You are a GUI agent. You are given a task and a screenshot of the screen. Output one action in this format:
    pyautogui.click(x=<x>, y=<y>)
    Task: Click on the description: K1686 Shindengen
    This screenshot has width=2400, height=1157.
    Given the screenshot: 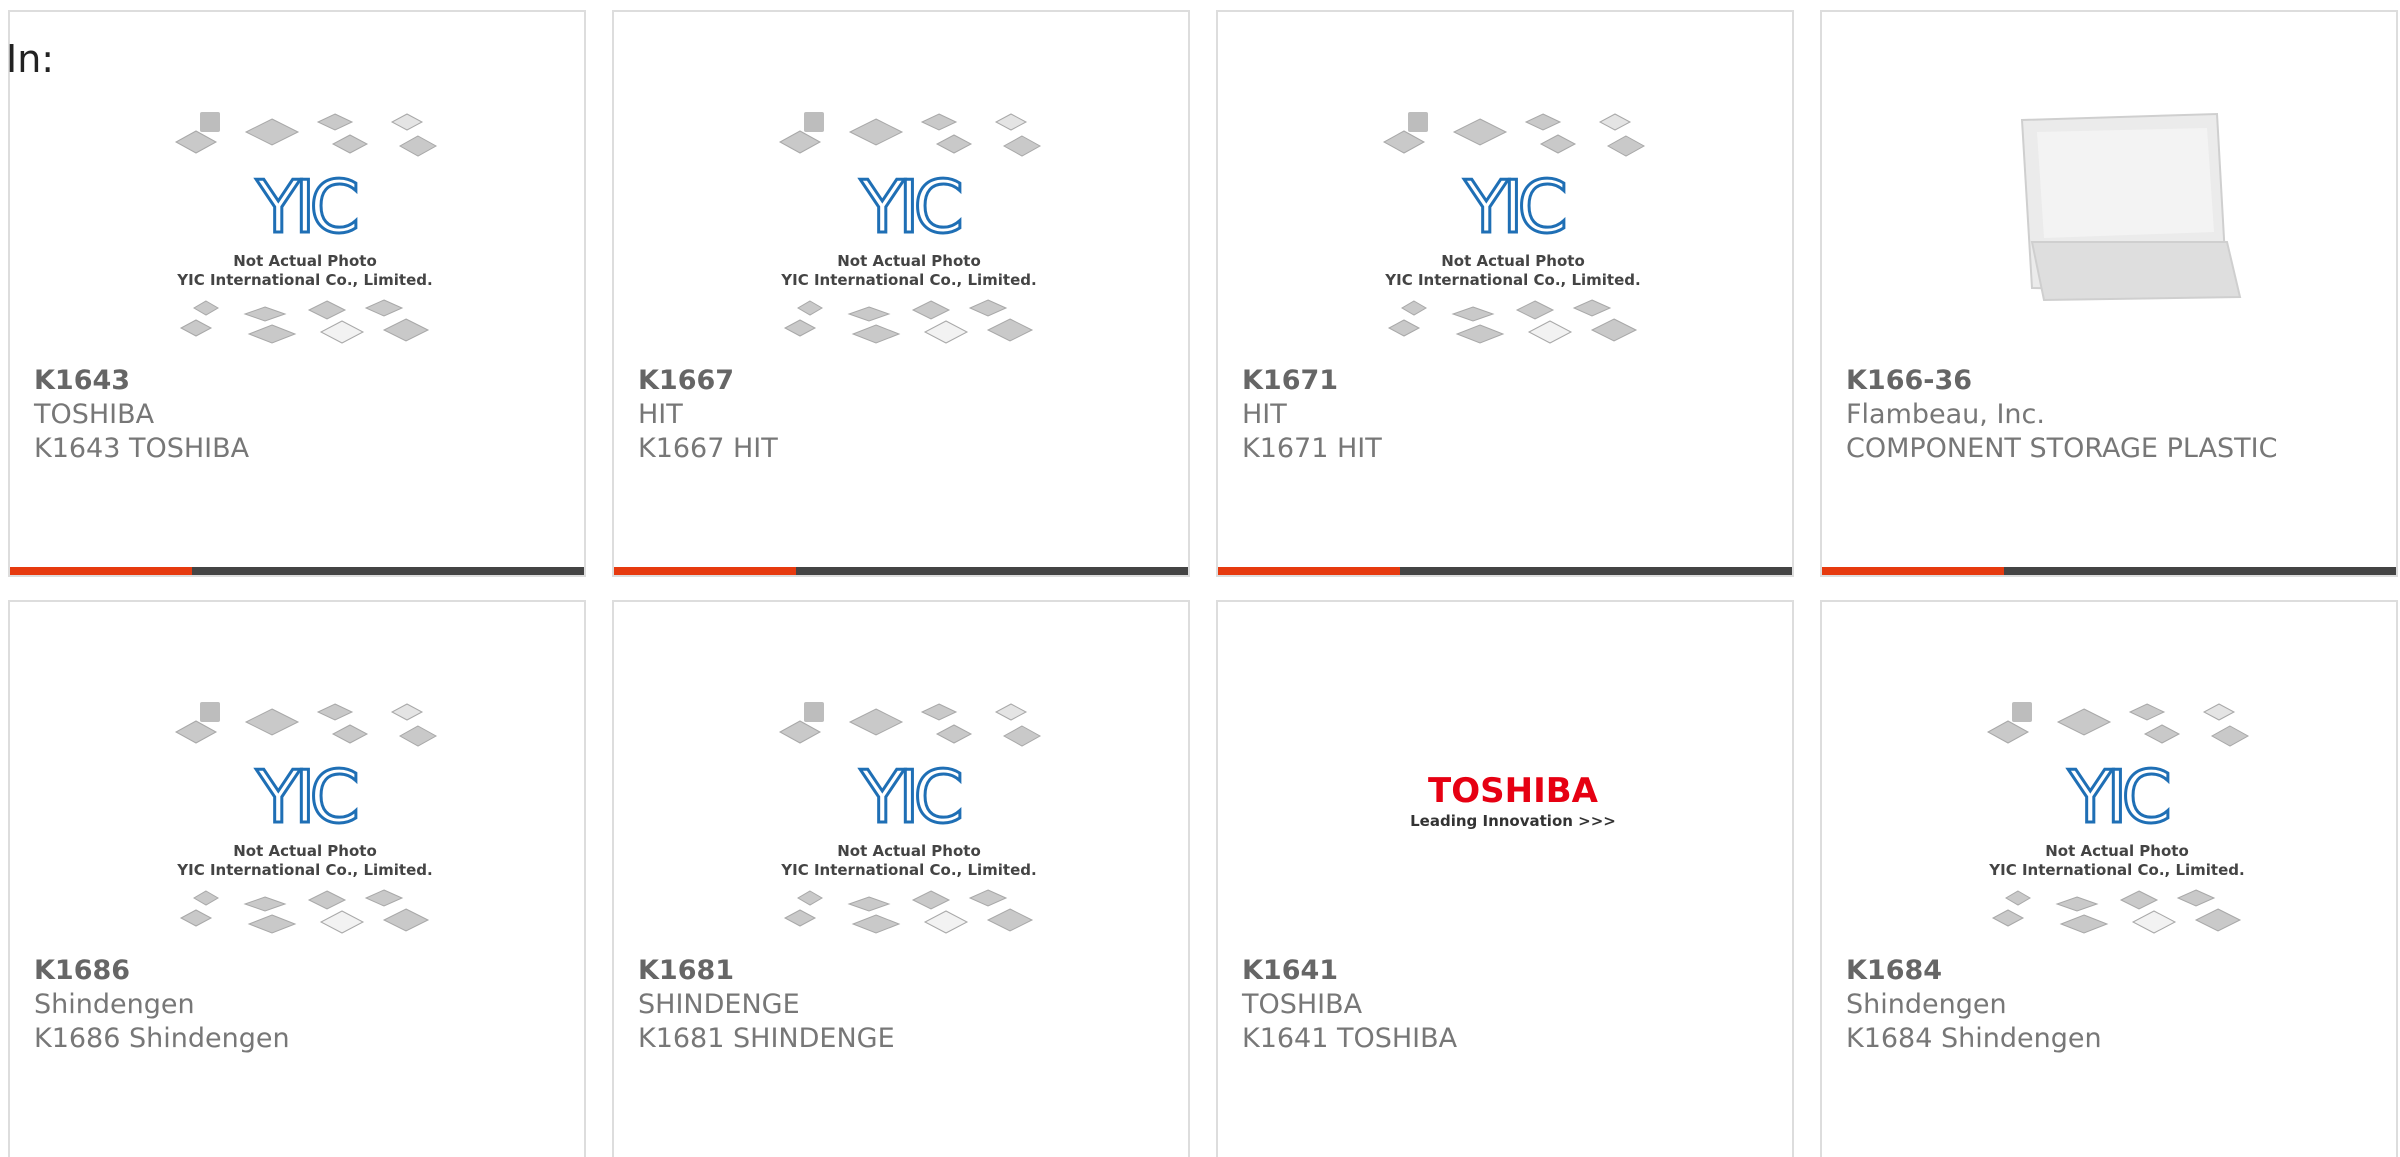 What is the action you would take?
    pyautogui.click(x=162, y=1038)
    